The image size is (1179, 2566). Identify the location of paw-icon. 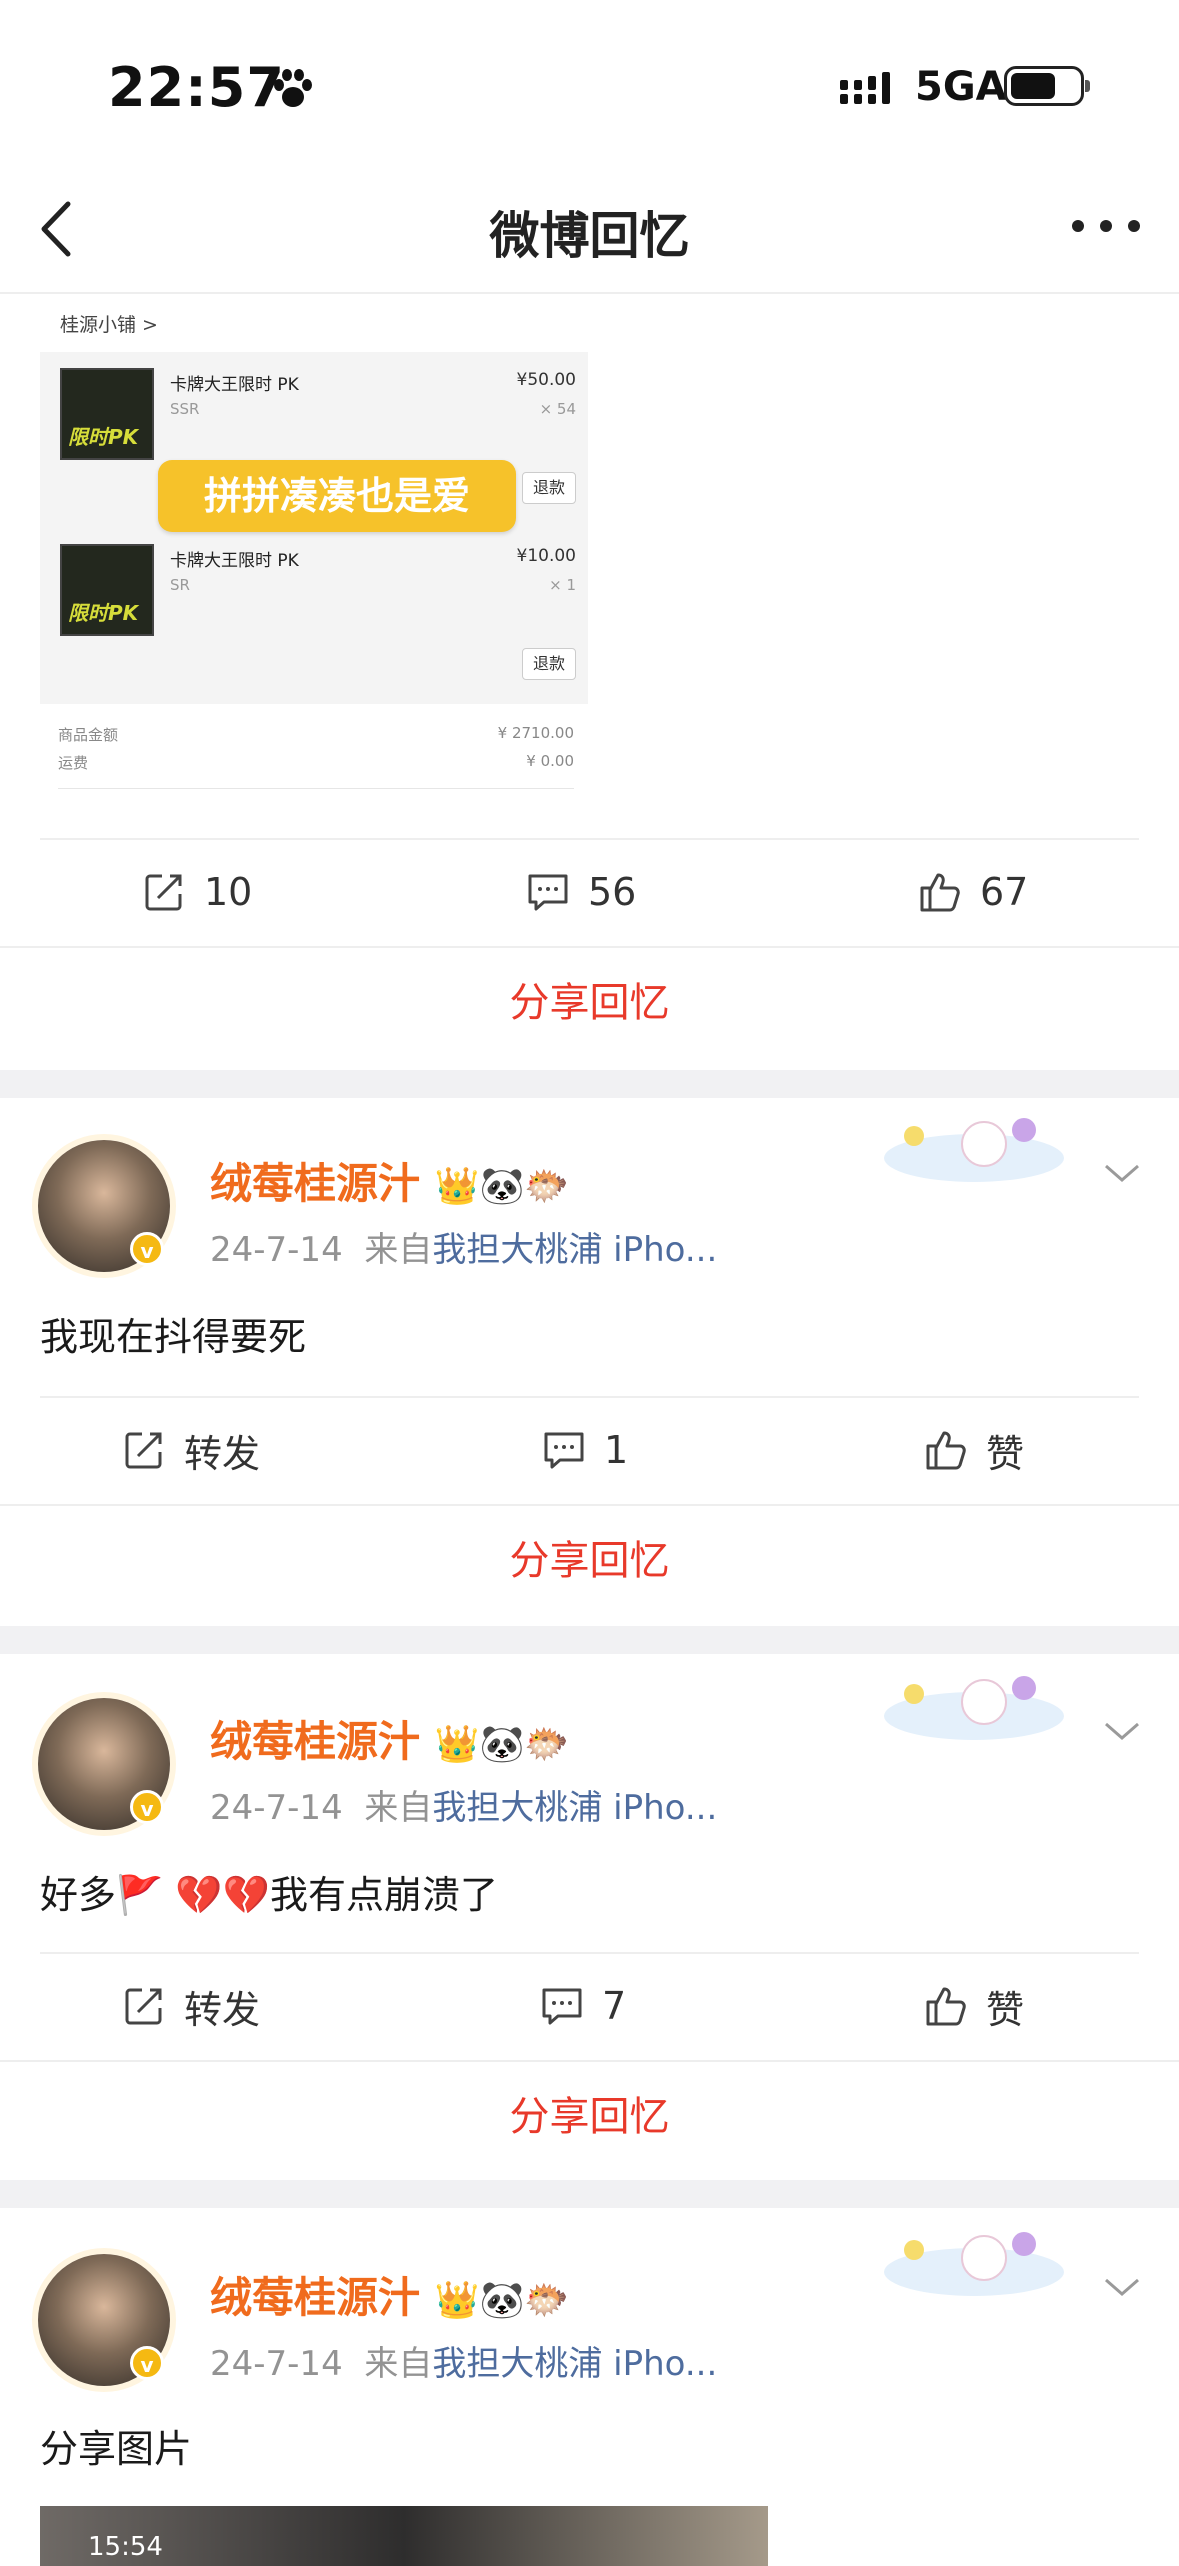
(293, 88).